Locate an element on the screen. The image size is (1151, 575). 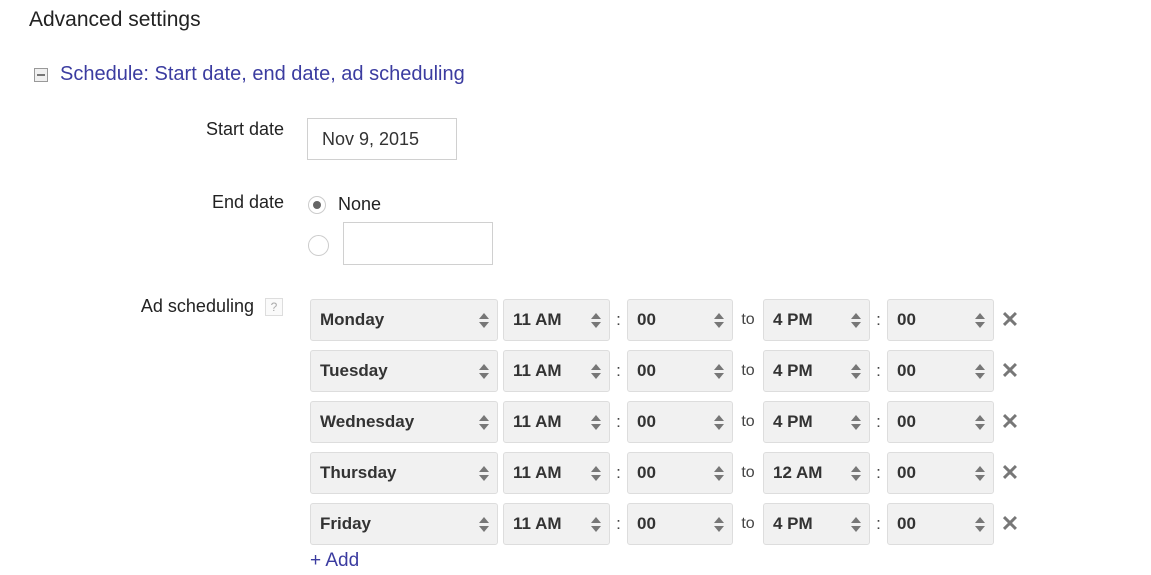
add-schedule-link: + Add is located at coordinates (334, 561).